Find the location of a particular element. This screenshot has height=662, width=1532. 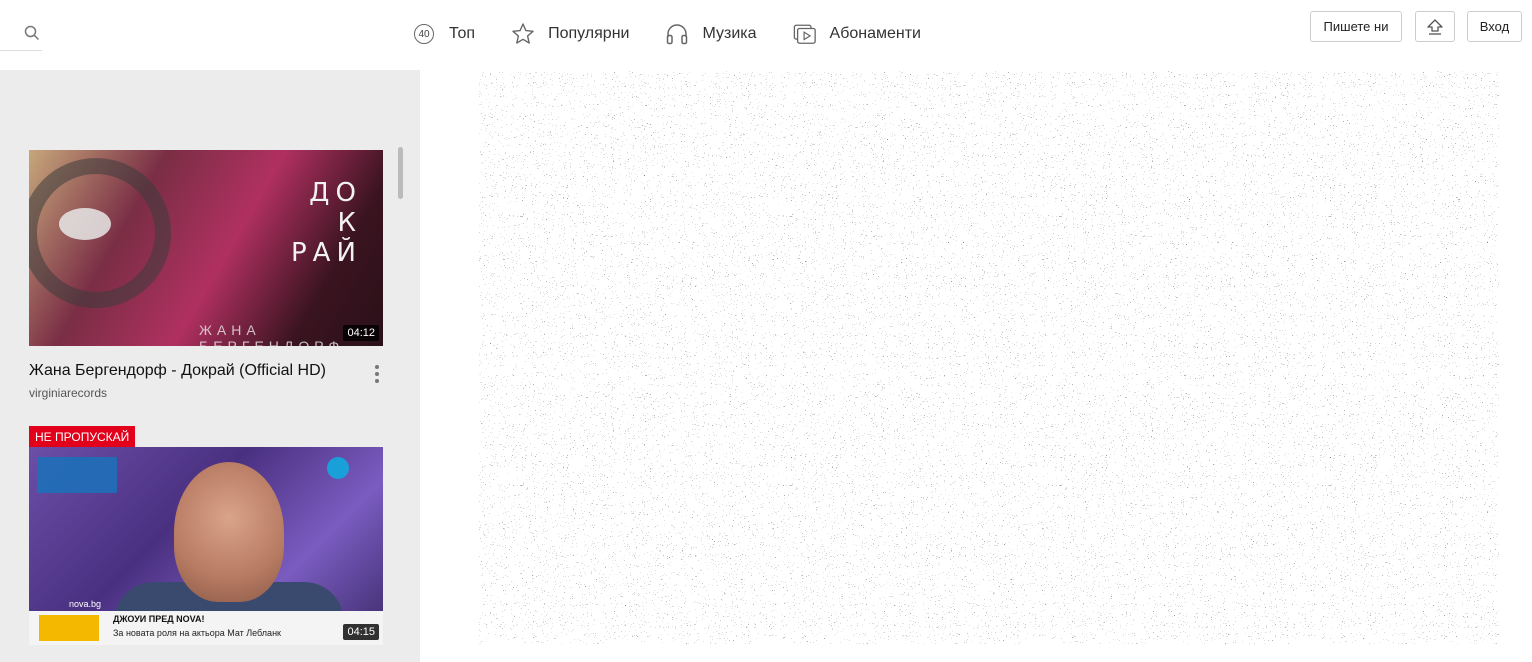

nav-item-label: Топ is located at coordinates (462, 33).